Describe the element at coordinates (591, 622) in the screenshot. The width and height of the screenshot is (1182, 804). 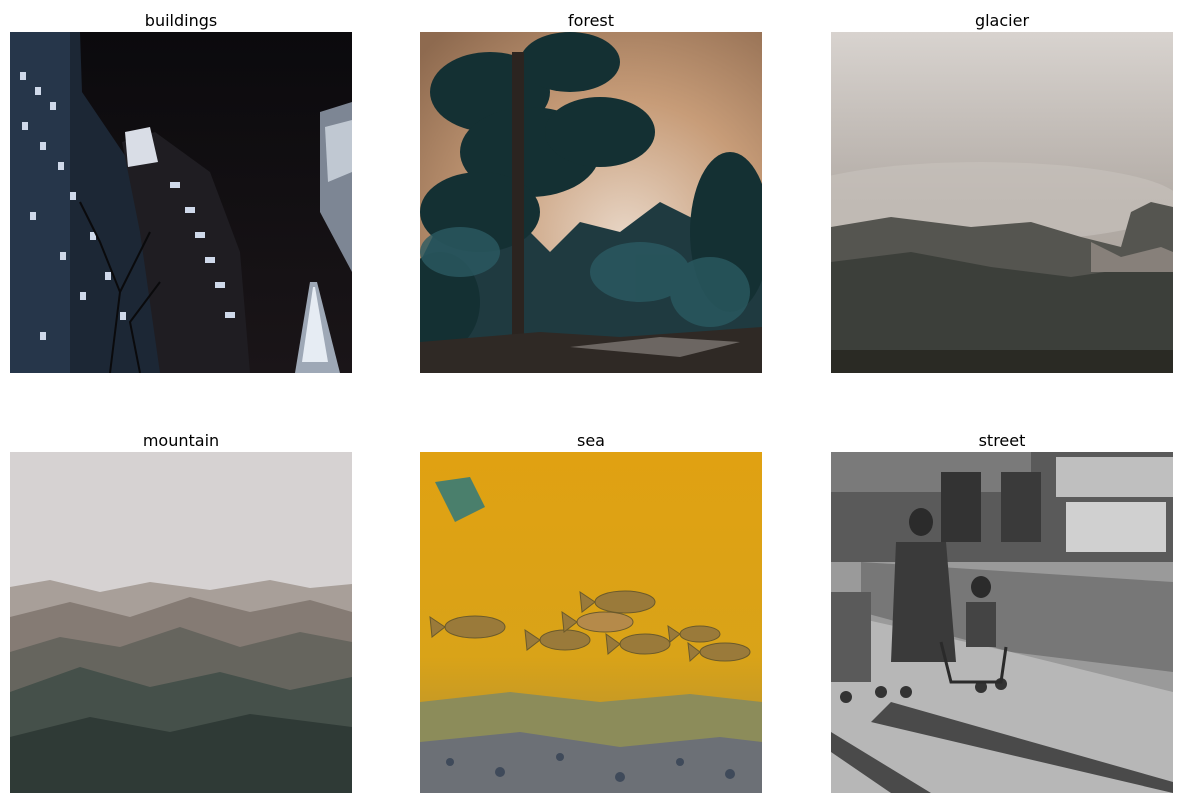
I see `sea-photo` at that location.